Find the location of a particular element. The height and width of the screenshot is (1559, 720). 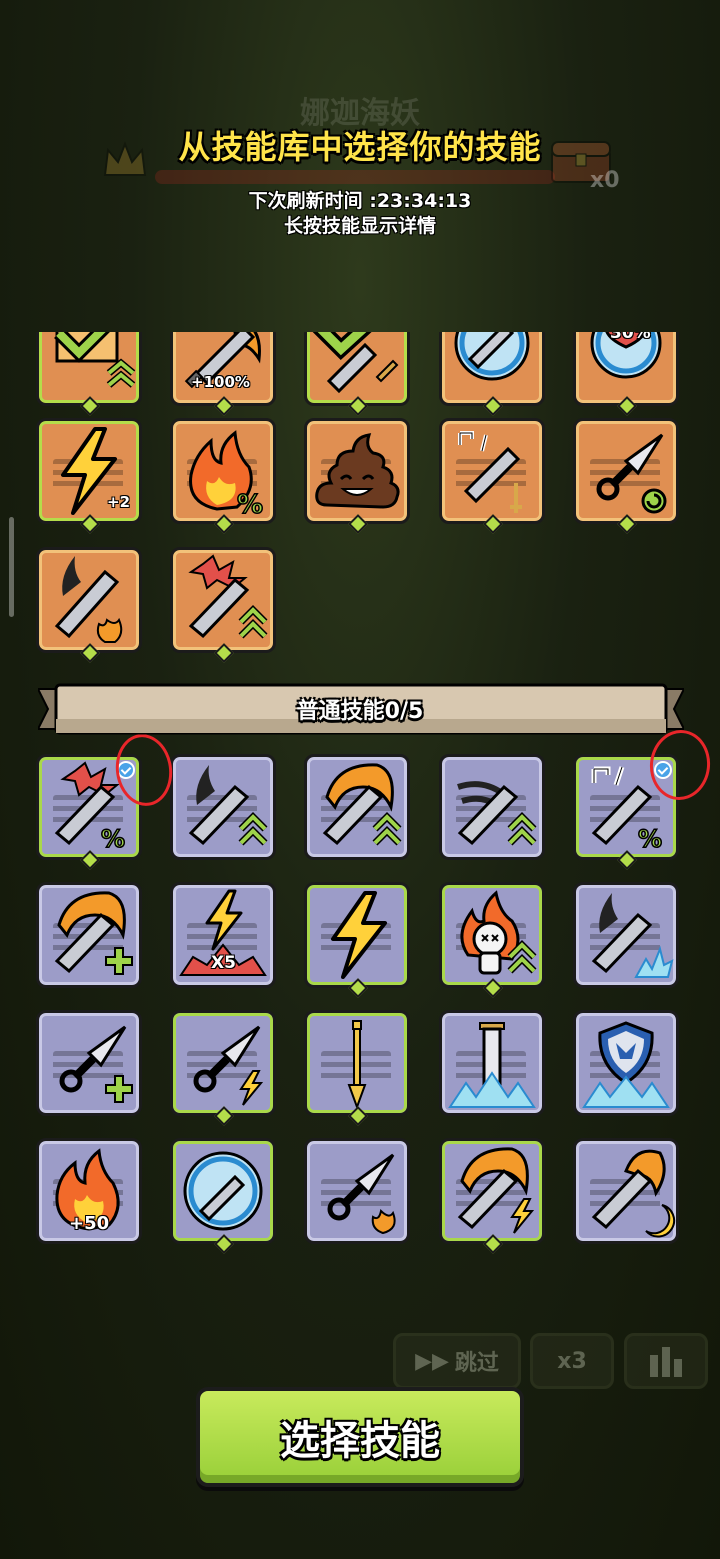

normal-skills-header: 普通技能0/5 is located at coordinates (360, 711).